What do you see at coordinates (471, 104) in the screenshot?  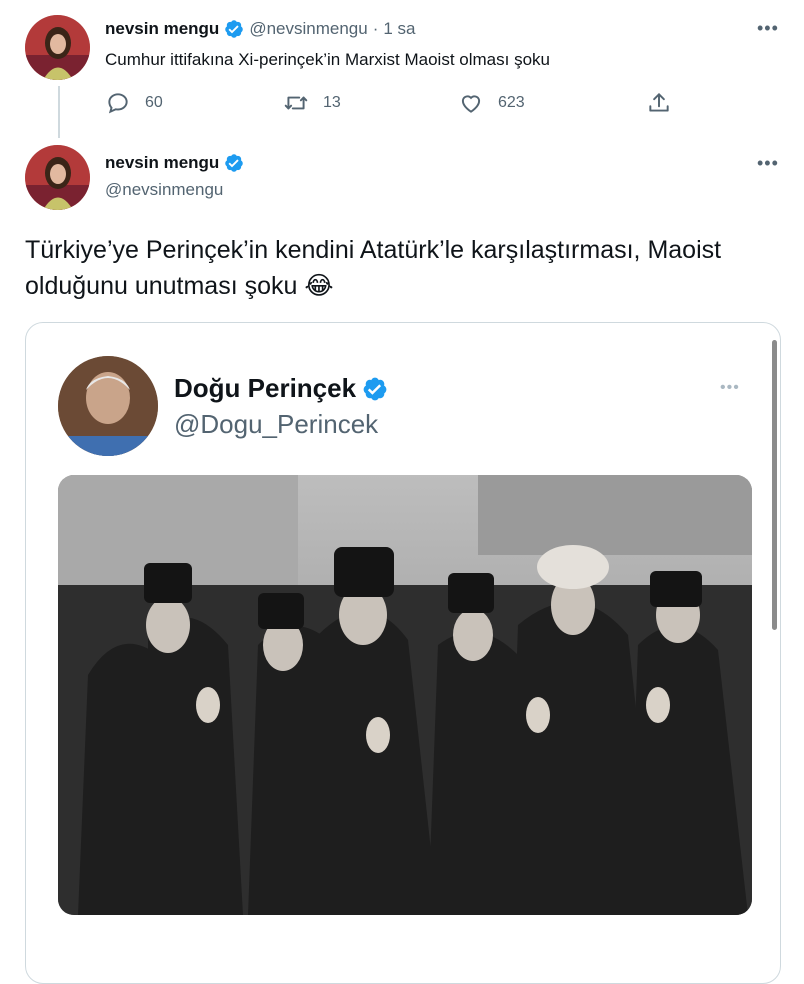 I see `heart-icon` at bounding box center [471, 104].